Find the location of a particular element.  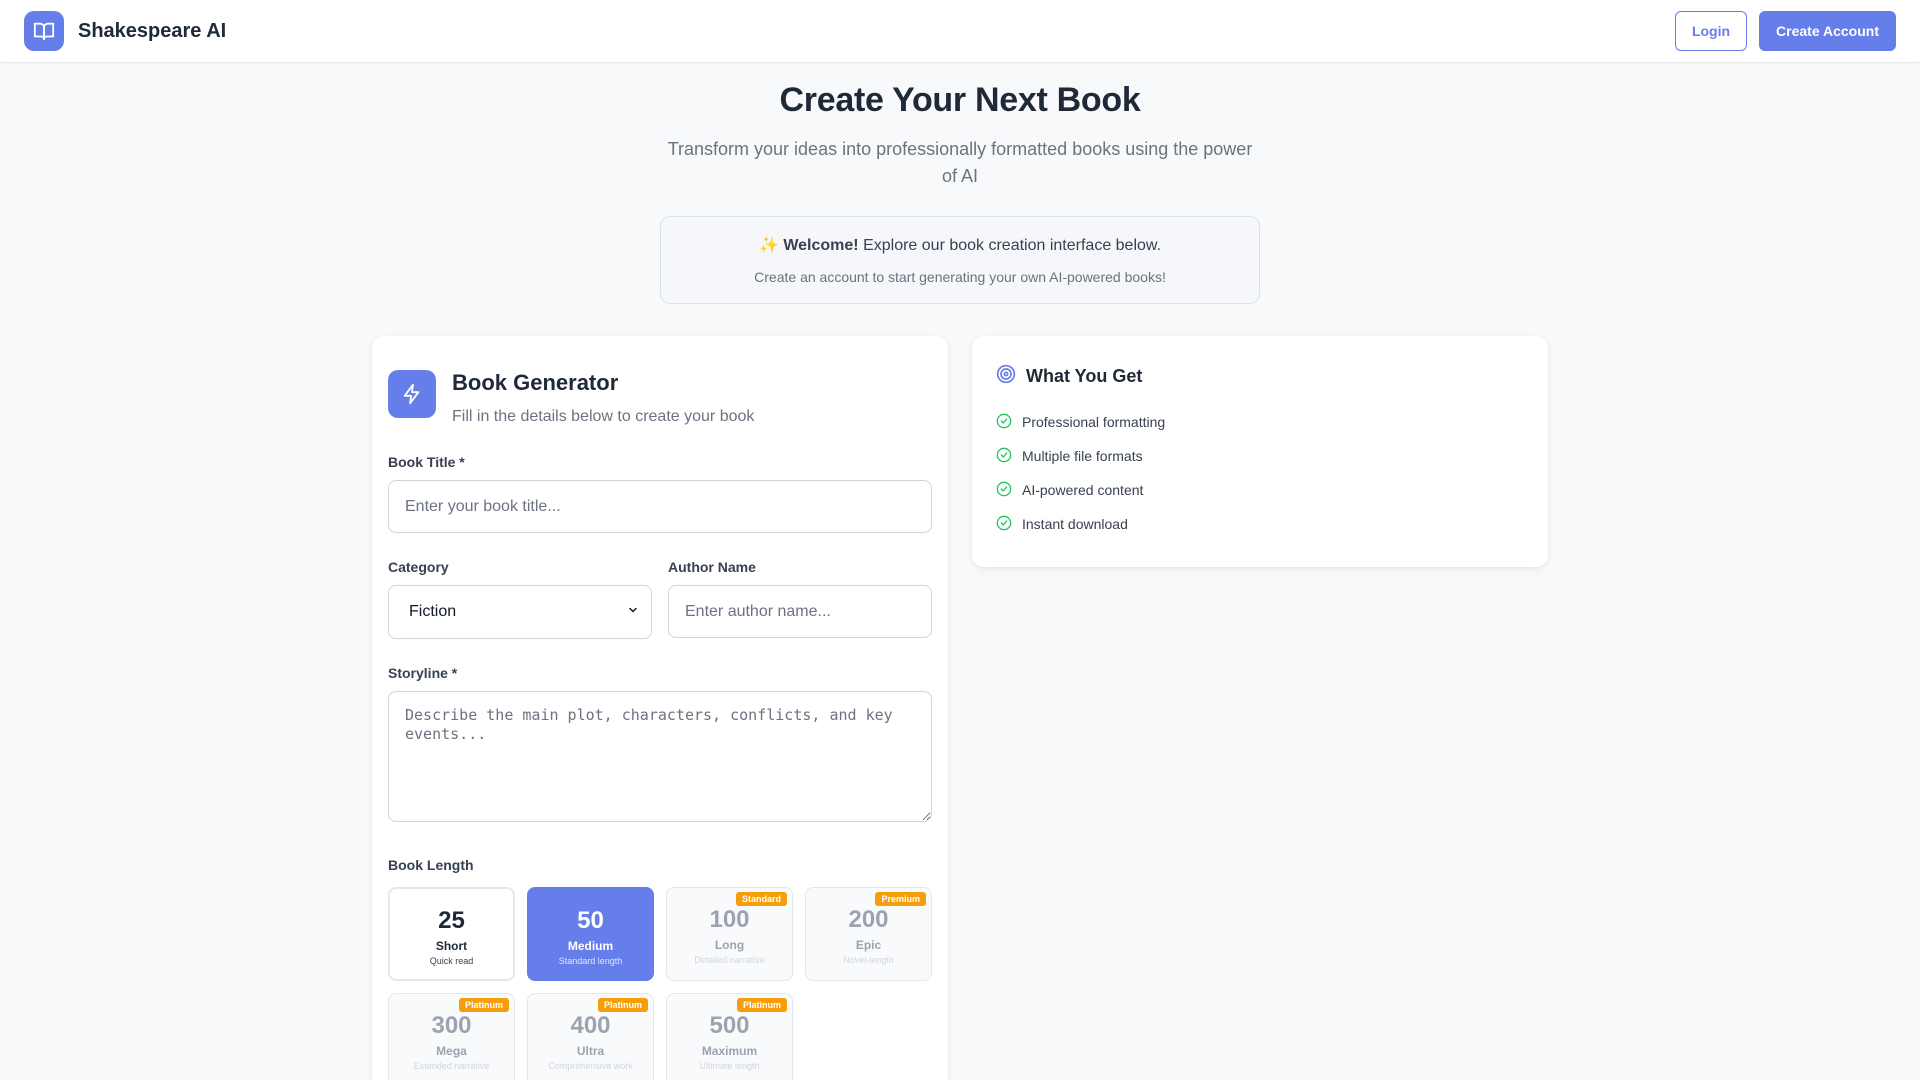

category-value: Fiction is located at coordinates (433, 611).